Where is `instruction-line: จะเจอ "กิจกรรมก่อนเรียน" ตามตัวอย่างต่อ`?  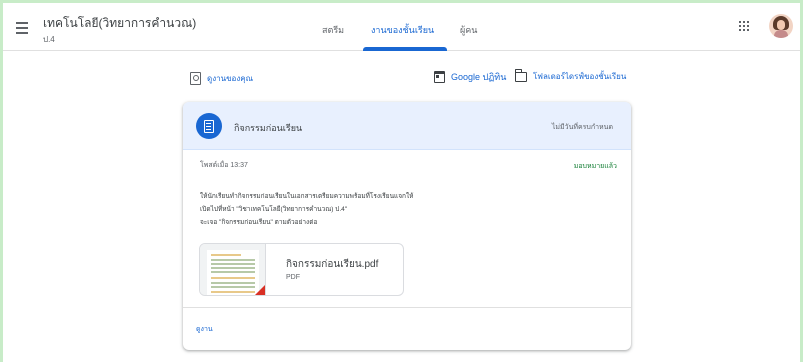 instruction-line: จะเจอ "กิจกรรมก่อนเรียน" ตามตัวอย่างต่อ is located at coordinates (259, 222).